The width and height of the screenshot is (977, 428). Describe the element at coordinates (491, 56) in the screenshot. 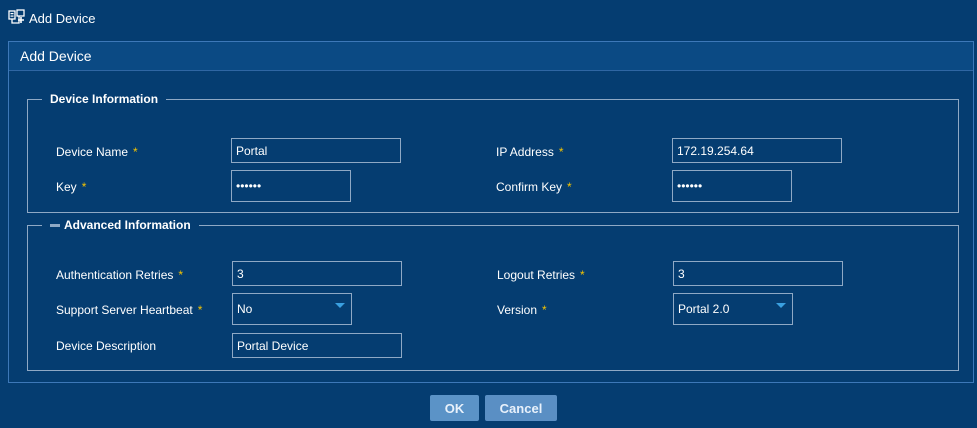

I see `panel-title: Add Device` at that location.